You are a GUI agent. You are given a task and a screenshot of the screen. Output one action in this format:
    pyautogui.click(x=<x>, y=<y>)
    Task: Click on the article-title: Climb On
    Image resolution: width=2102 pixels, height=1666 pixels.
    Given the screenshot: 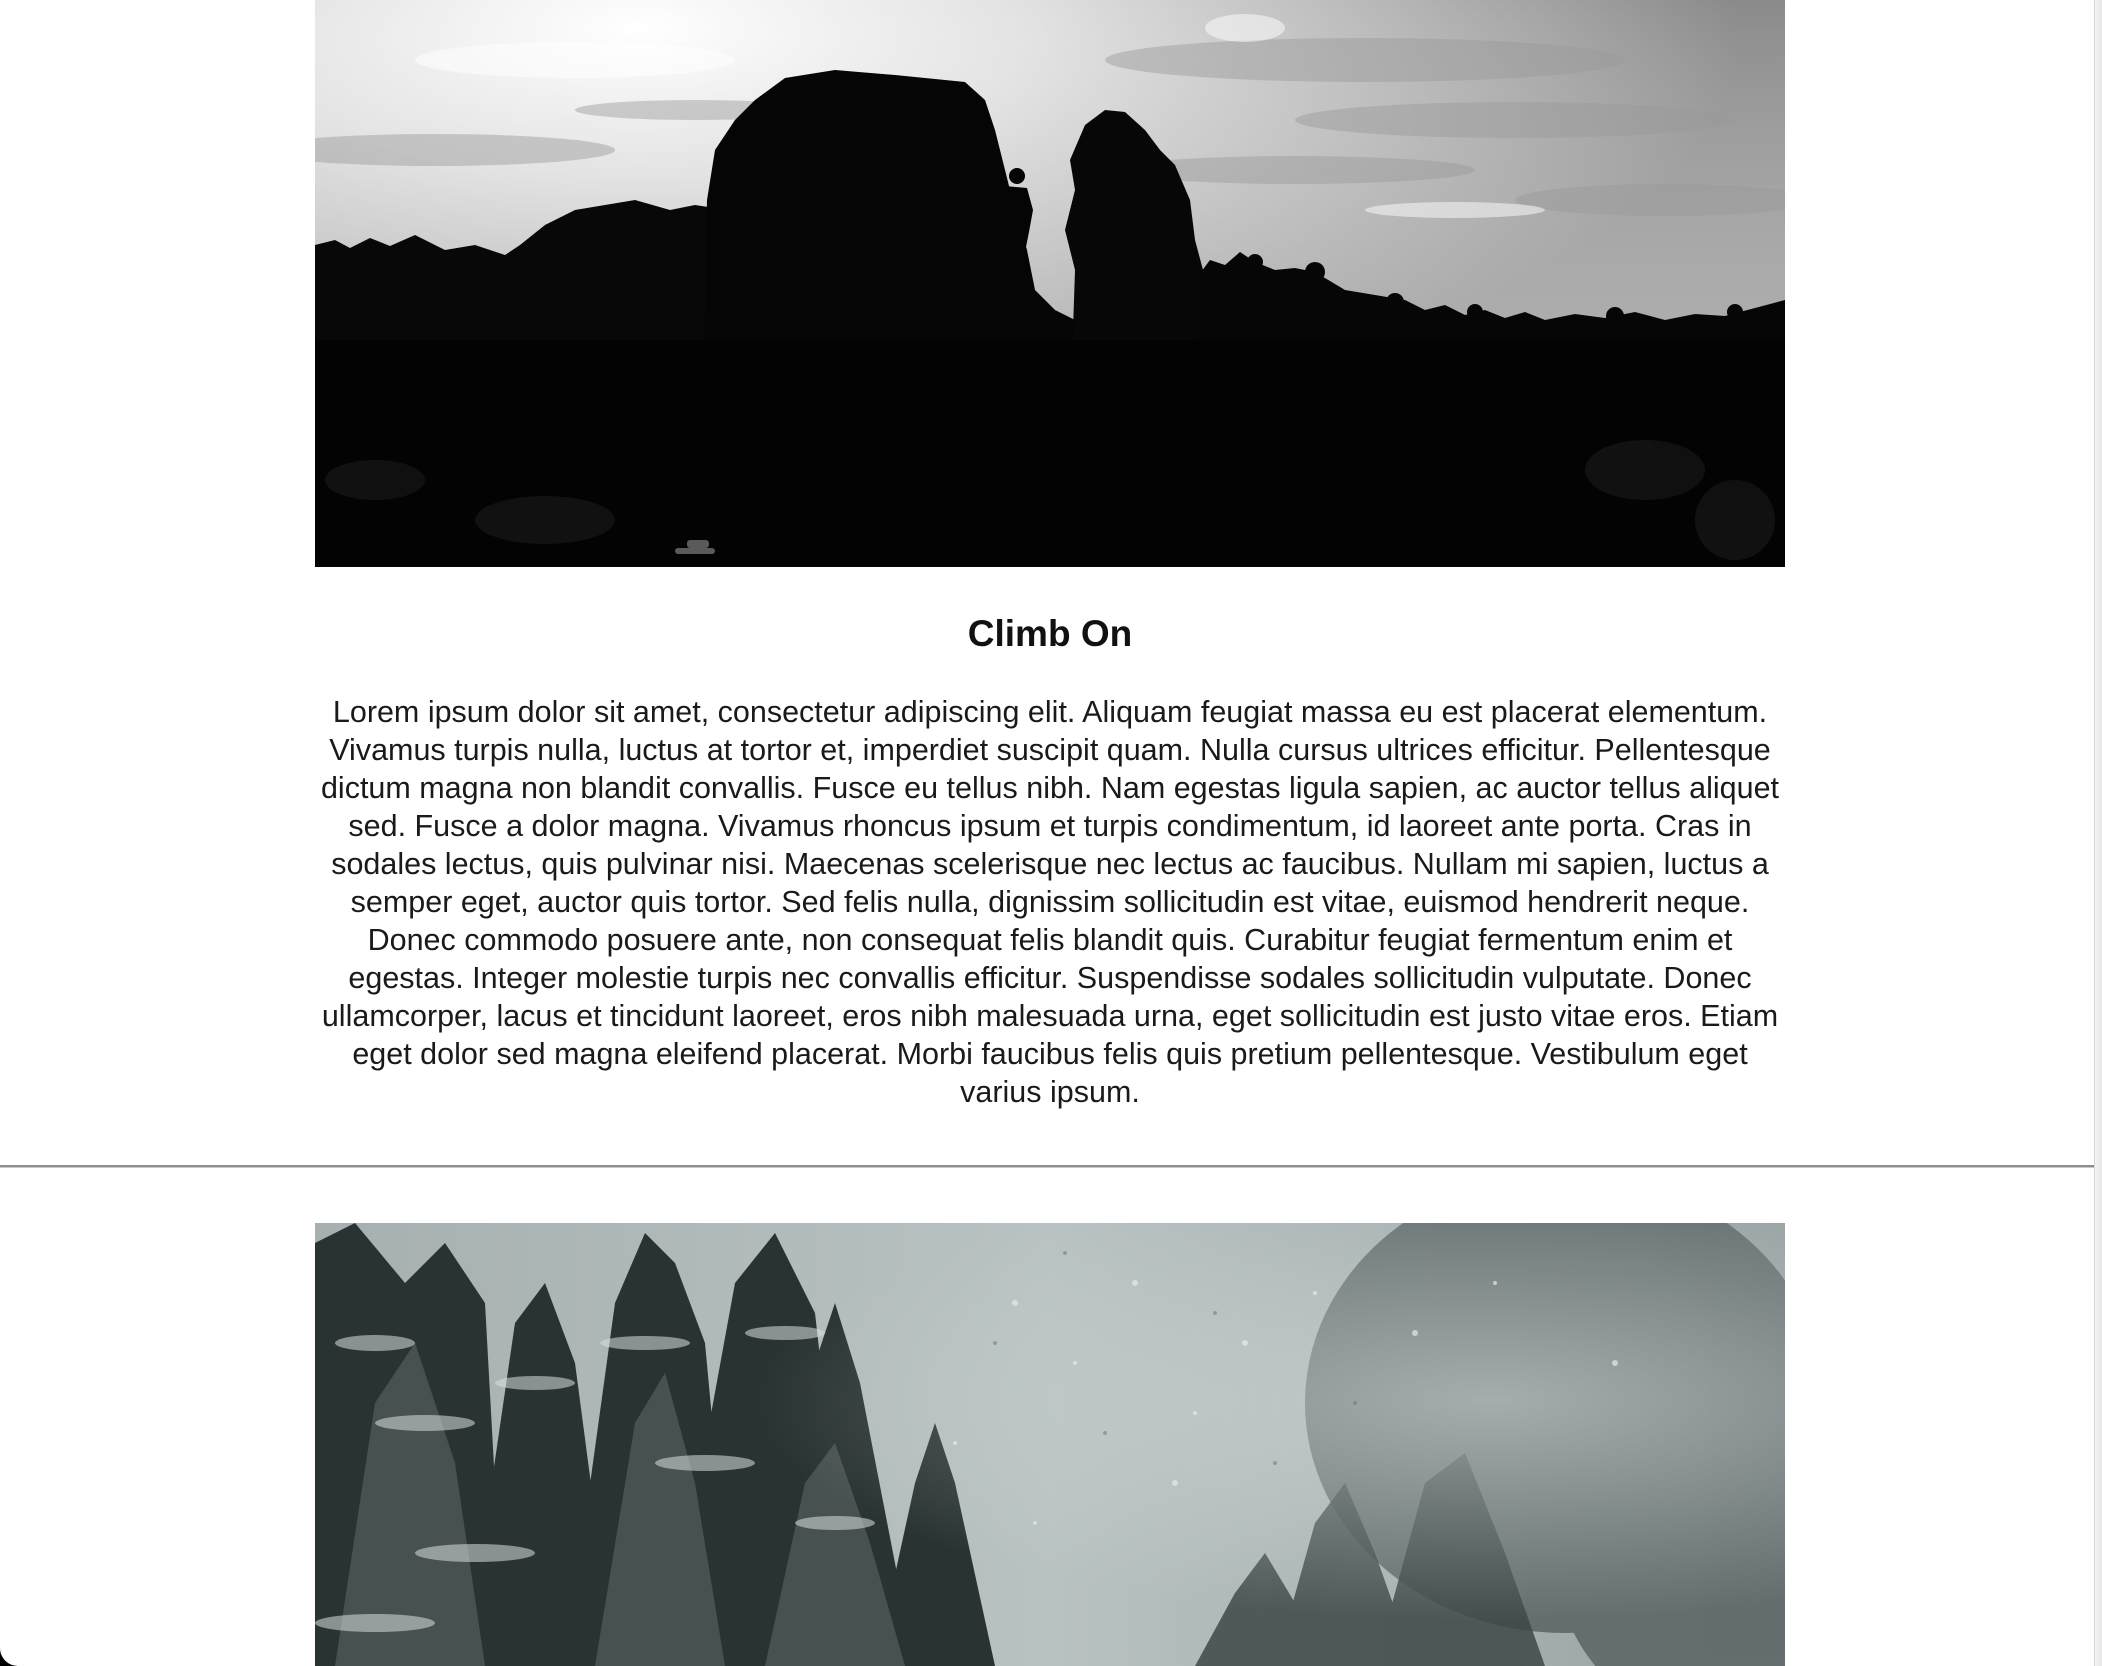 What is the action you would take?
    pyautogui.click(x=1050, y=633)
    